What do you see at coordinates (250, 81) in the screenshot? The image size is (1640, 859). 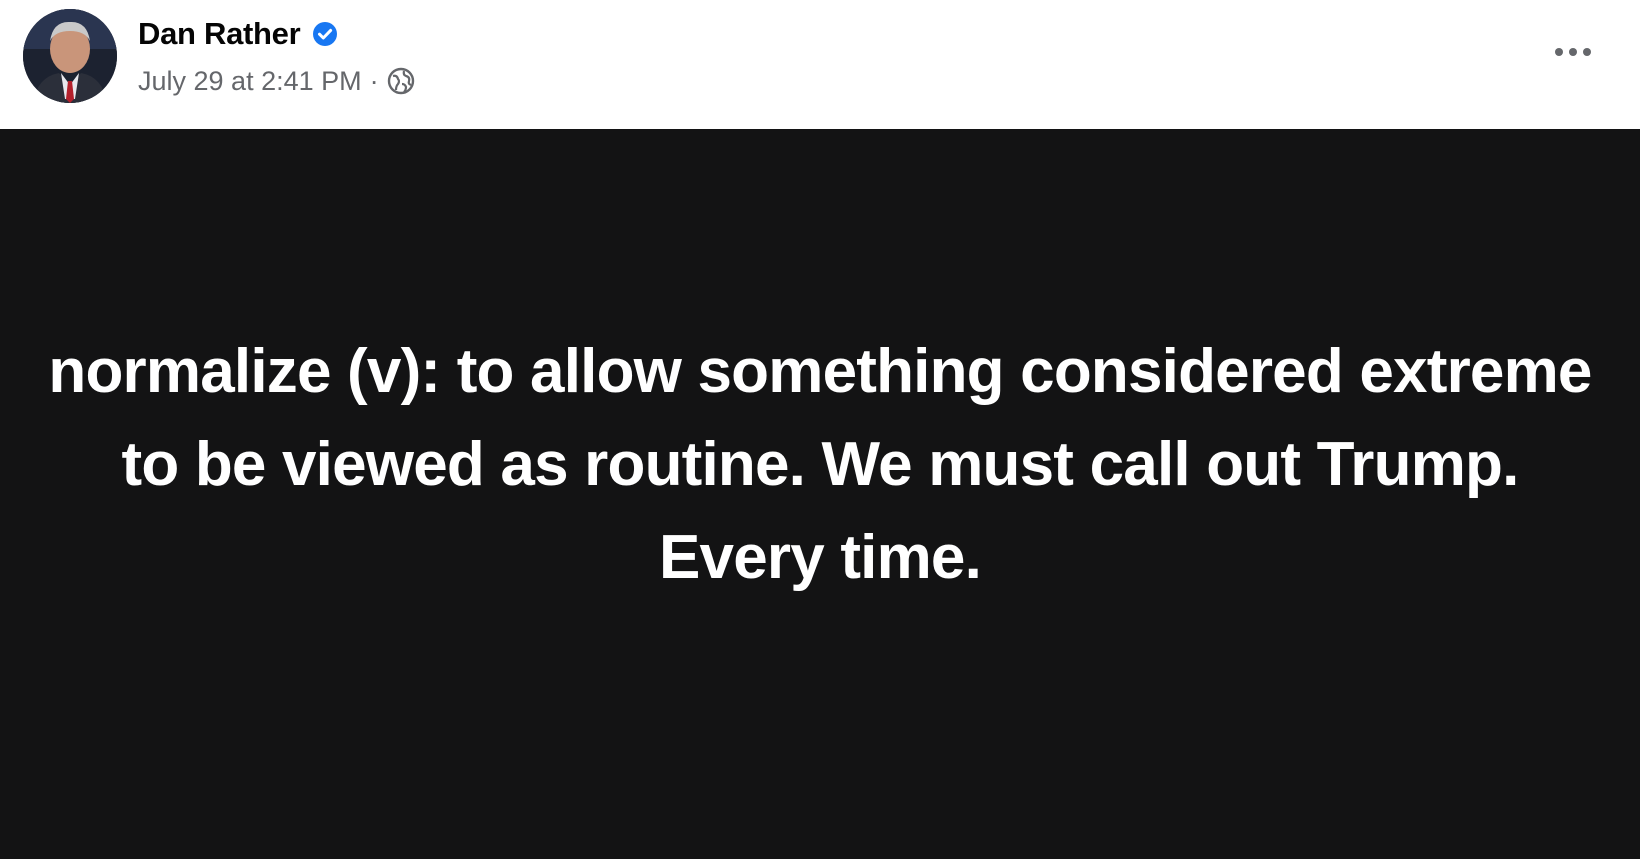 I see `post-timestamp: July 29 at 2:41 PM` at bounding box center [250, 81].